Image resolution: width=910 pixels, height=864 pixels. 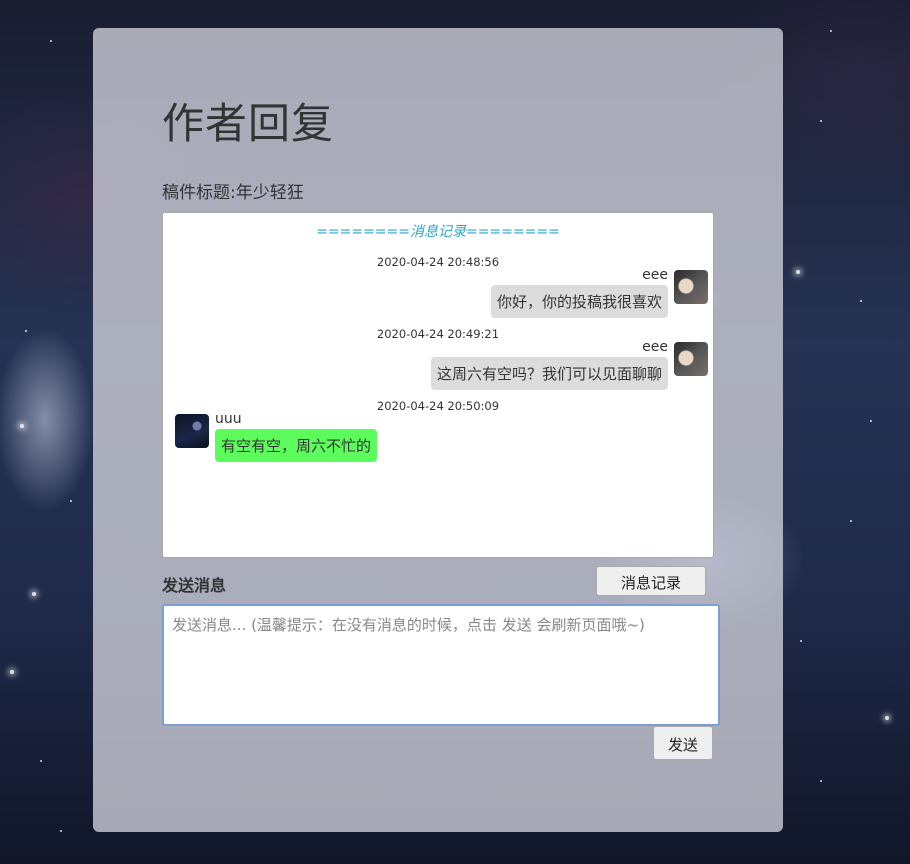 What do you see at coordinates (441, 665) in the screenshot?
I see `message-input` at bounding box center [441, 665].